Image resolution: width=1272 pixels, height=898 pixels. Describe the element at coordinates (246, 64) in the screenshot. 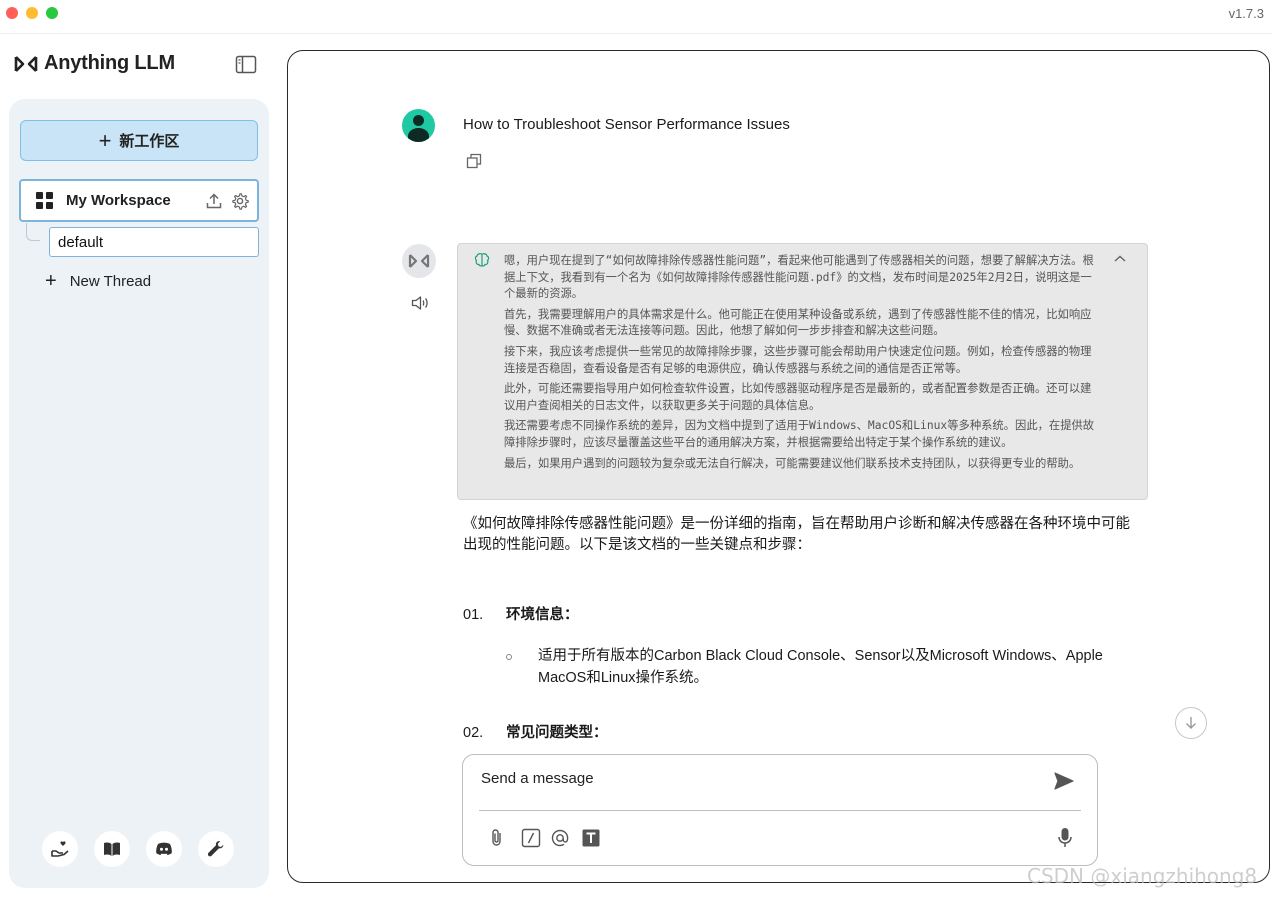

I see `sidebar-toggle-icon` at that location.